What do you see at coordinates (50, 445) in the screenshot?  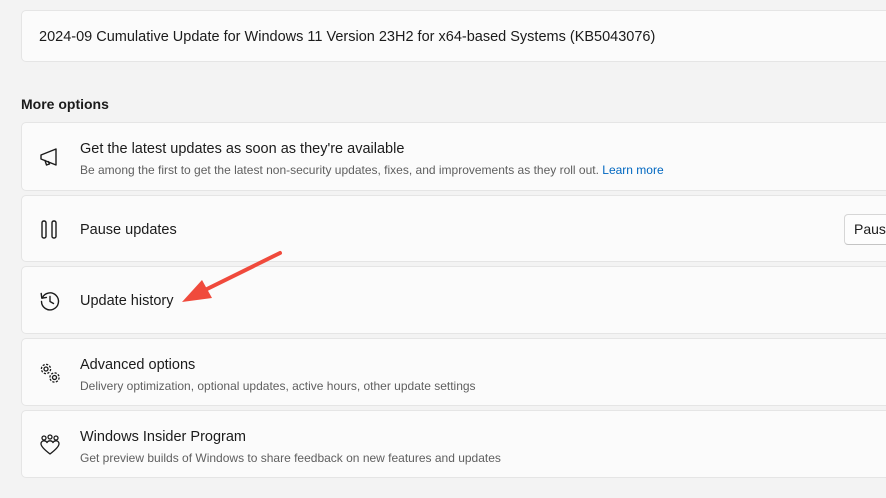 I see `insider-icon` at bounding box center [50, 445].